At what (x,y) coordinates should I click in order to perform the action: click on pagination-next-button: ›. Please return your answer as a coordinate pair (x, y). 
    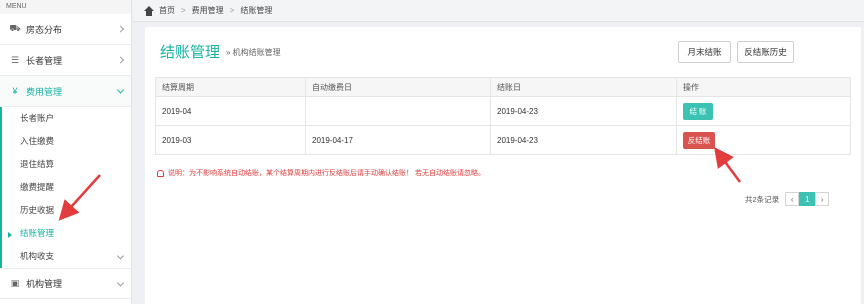
    Looking at the image, I should click on (822, 199).